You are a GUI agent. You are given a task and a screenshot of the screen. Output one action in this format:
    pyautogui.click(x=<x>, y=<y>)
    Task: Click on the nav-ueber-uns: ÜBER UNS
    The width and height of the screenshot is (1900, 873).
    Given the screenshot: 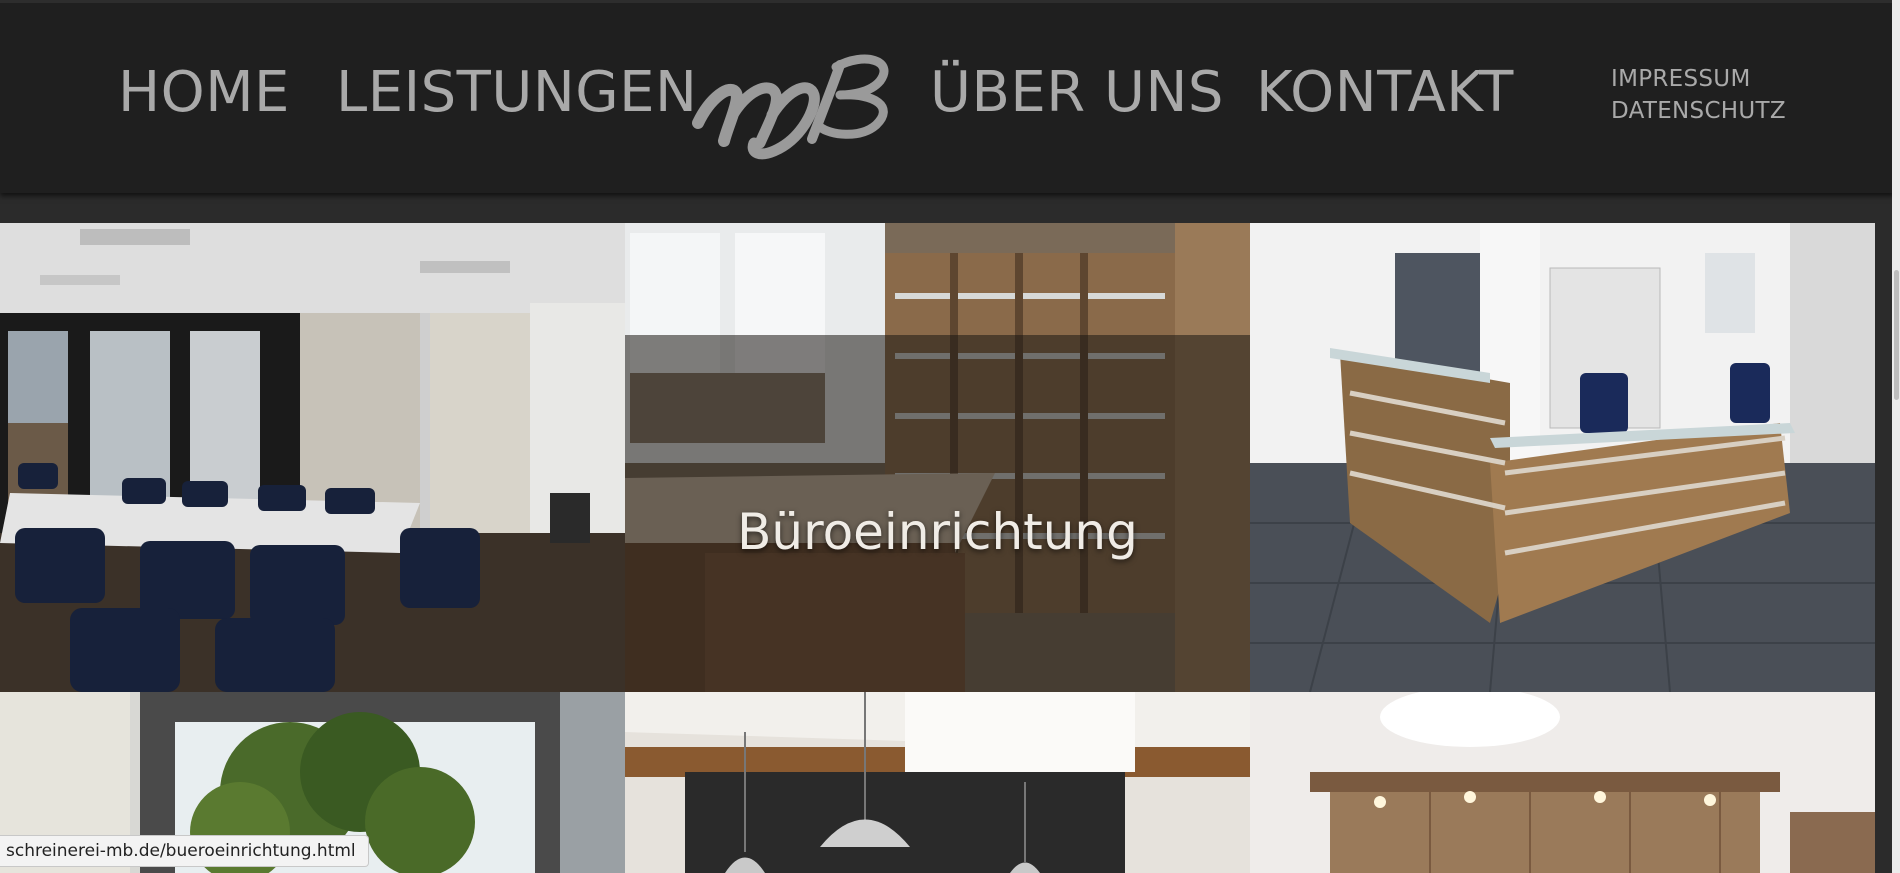 What is the action you would take?
    pyautogui.click(x=1077, y=93)
    